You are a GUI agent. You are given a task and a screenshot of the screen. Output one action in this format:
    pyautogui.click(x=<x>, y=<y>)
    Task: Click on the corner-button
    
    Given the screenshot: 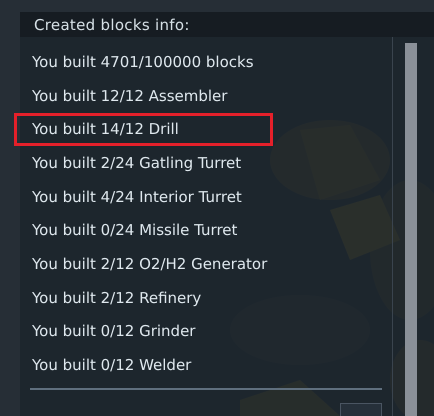 What is the action you would take?
    pyautogui.click(x=361, y=409)
    